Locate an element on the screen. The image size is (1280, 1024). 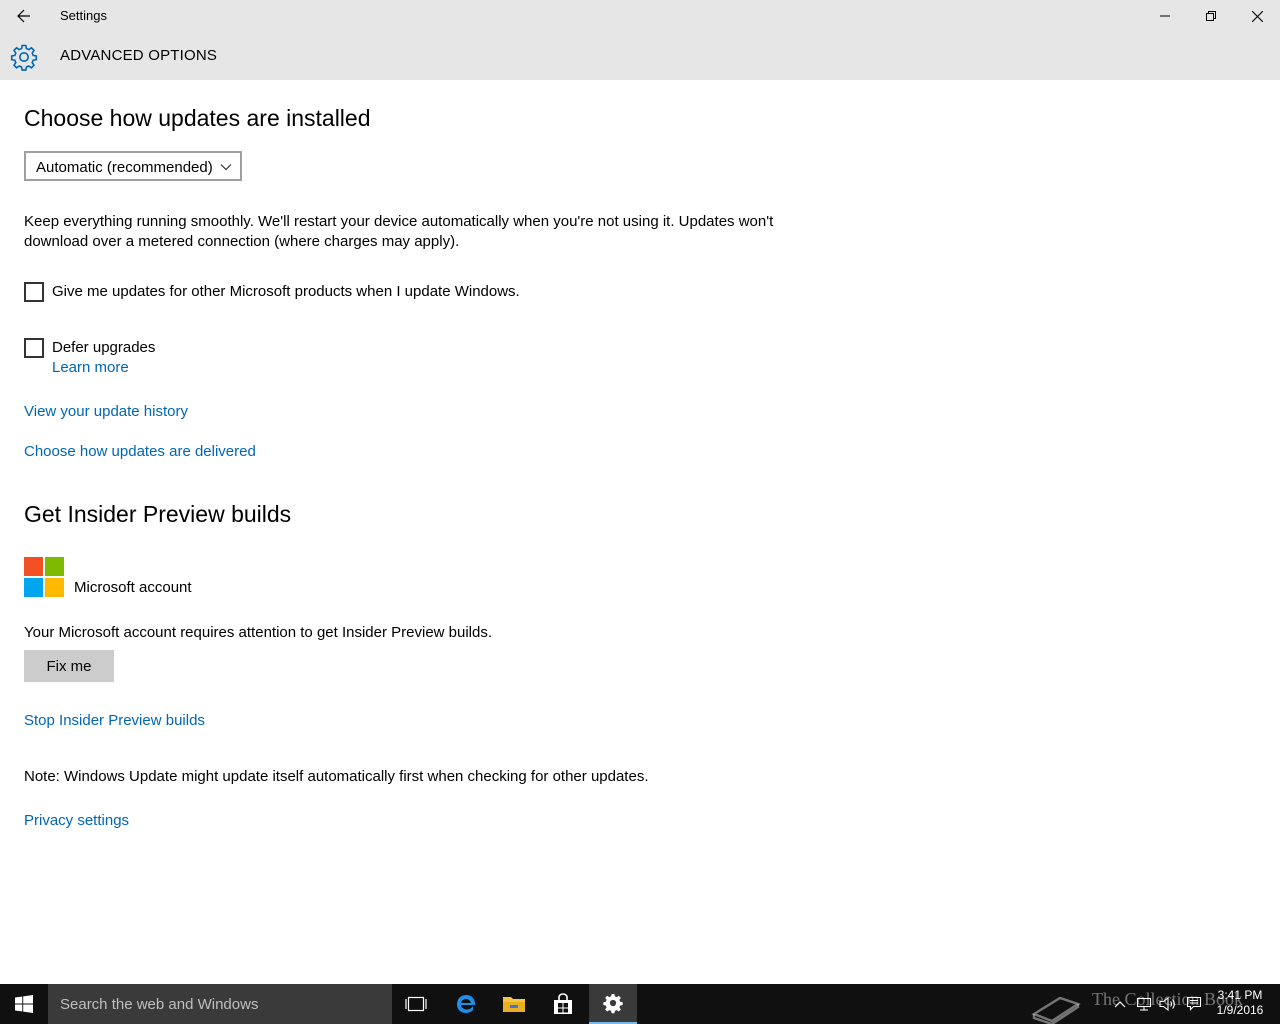
insider-heading: Get Insider Preview builds is located at coordinates (158, 514).